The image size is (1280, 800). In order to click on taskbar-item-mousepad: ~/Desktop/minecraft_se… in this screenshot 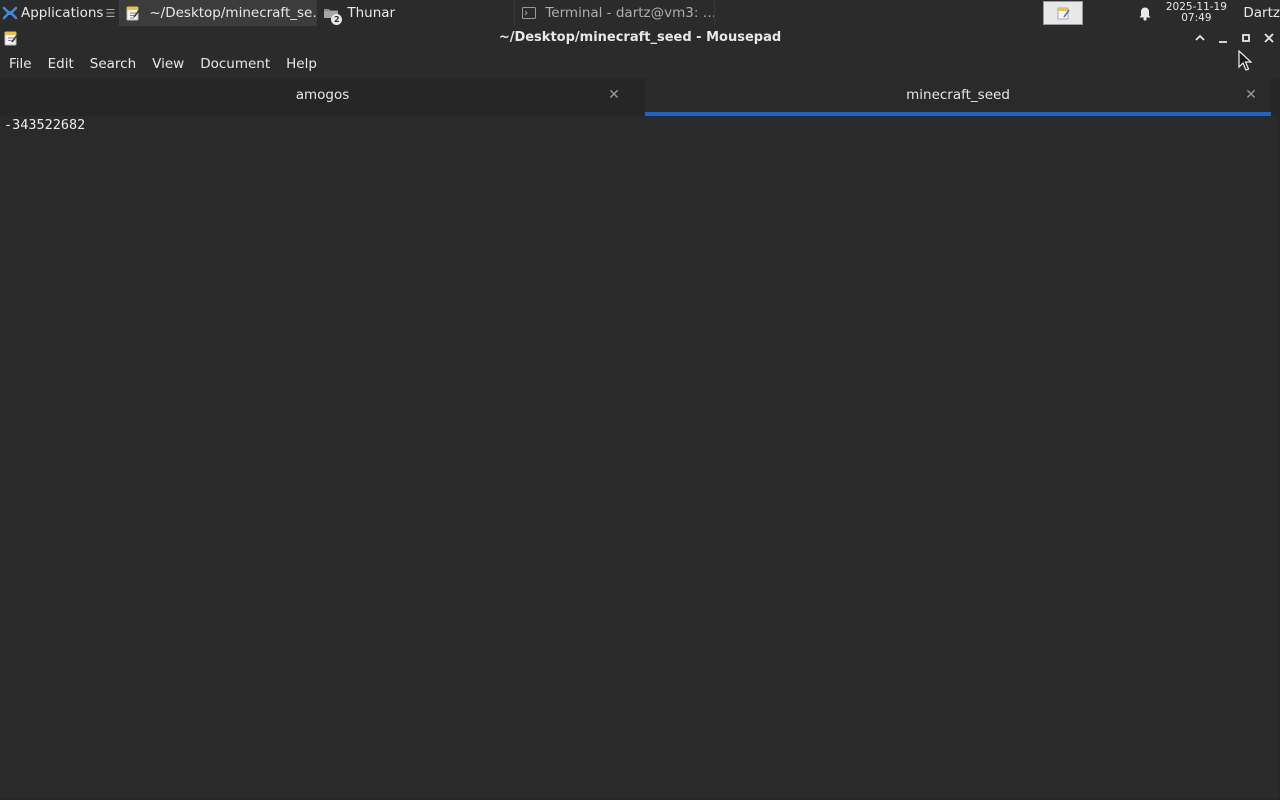, I will do `click(218, 13)`.